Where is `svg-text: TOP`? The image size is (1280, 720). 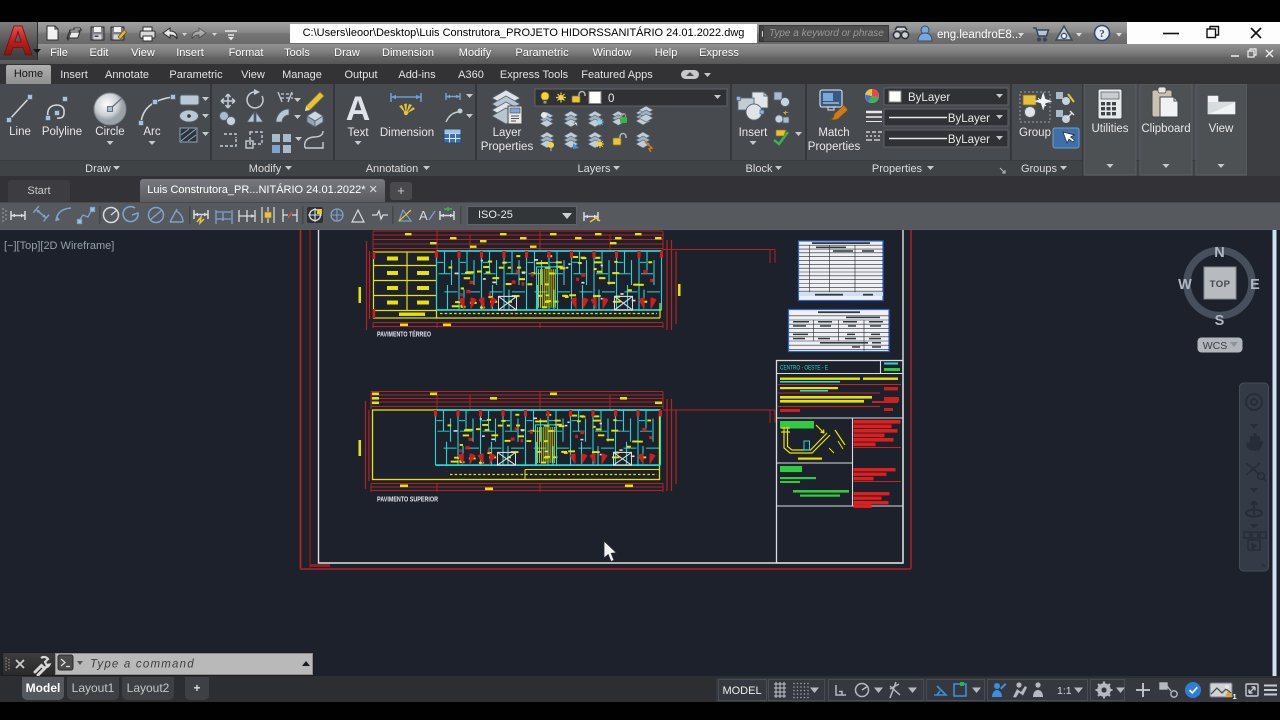 svg-text: TOP is located at coordinates (1220, 284).